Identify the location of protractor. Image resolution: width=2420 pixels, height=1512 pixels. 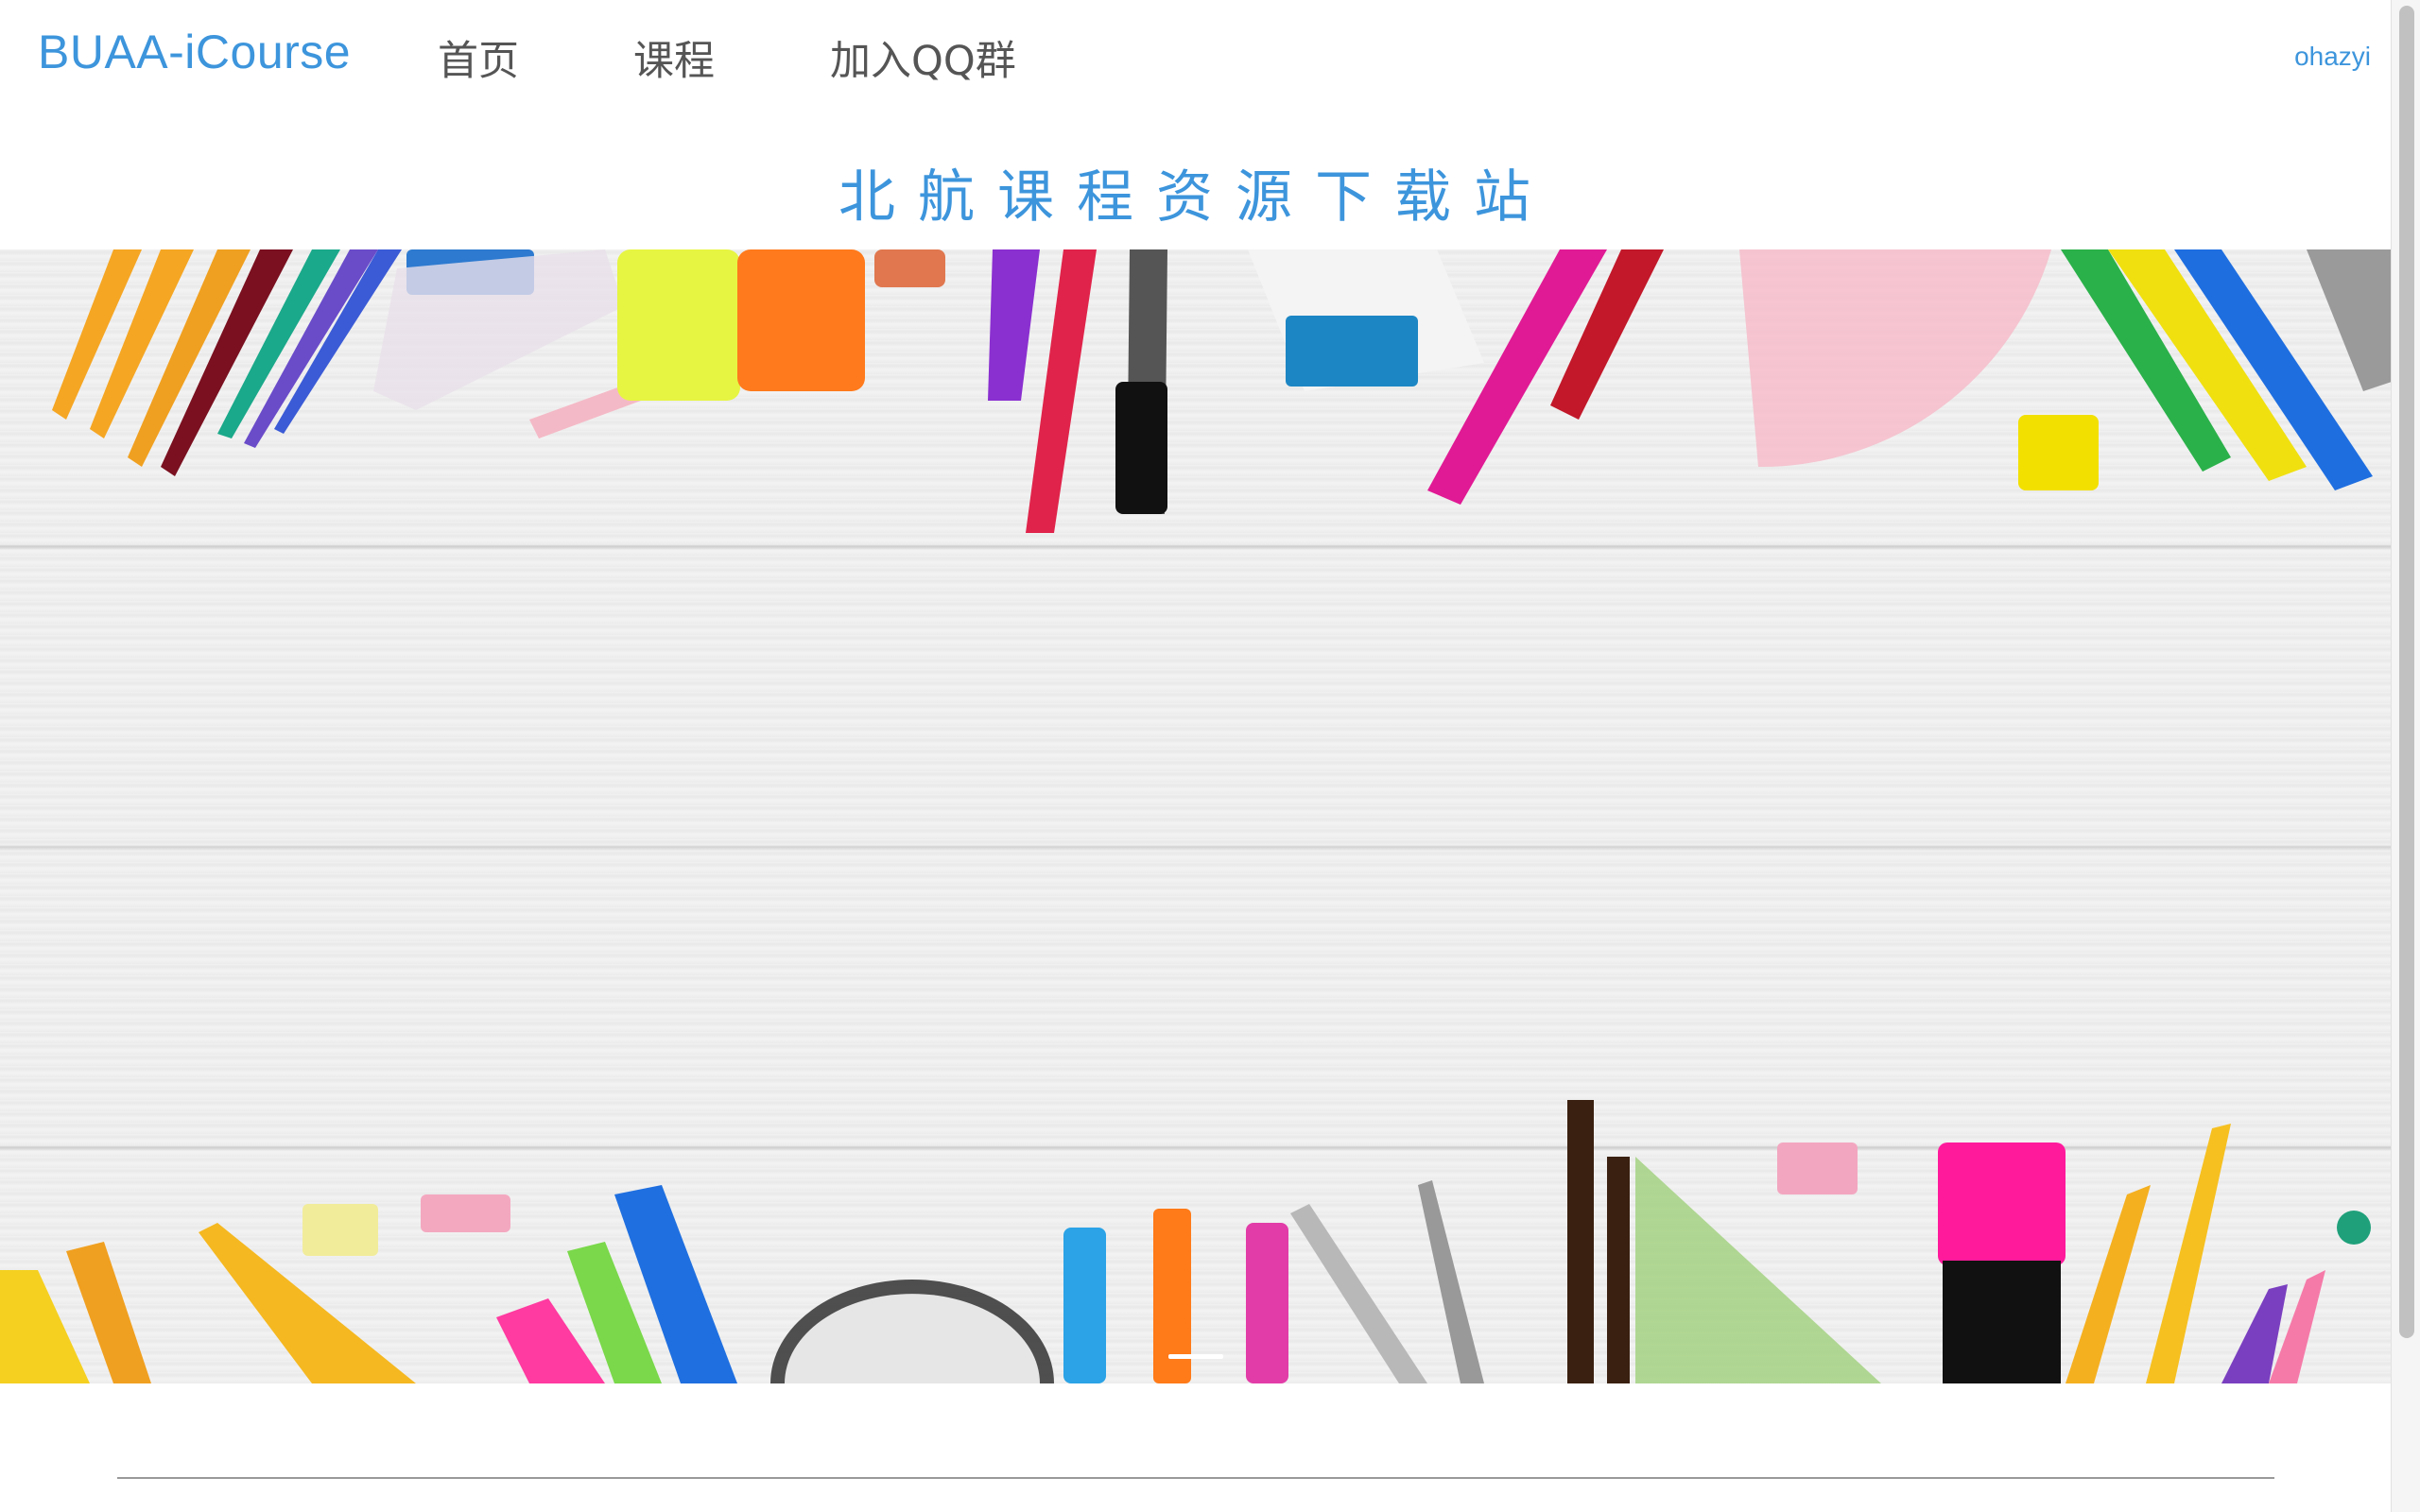
(1895, 358).